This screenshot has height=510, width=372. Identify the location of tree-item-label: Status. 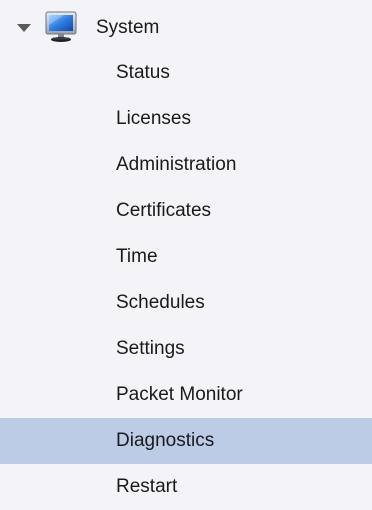
(143, 72).